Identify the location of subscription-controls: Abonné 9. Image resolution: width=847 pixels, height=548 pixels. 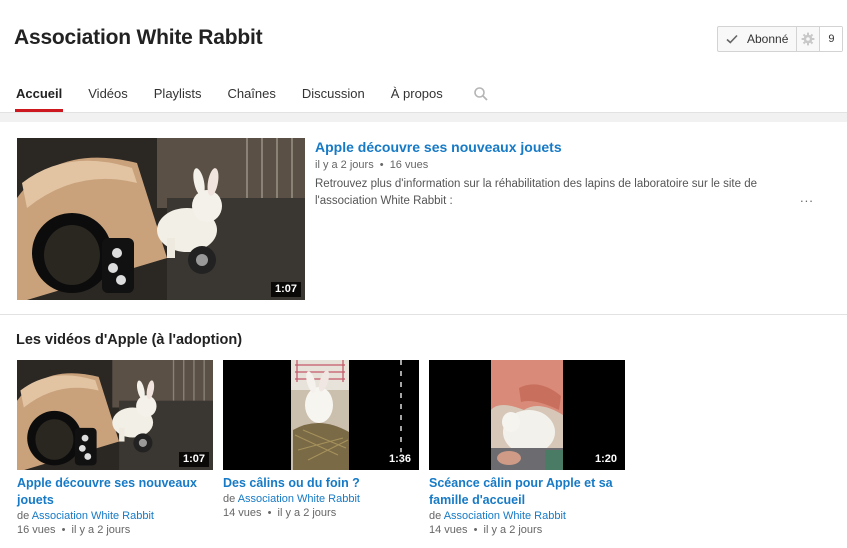
(780, 39).